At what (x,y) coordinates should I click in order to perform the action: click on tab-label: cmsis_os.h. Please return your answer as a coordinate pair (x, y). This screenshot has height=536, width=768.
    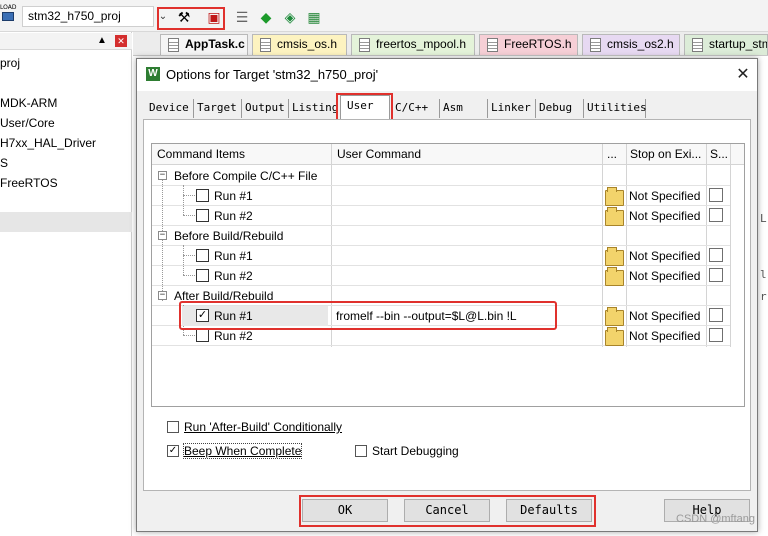
    Looking at the image, I should click on (307, 44).